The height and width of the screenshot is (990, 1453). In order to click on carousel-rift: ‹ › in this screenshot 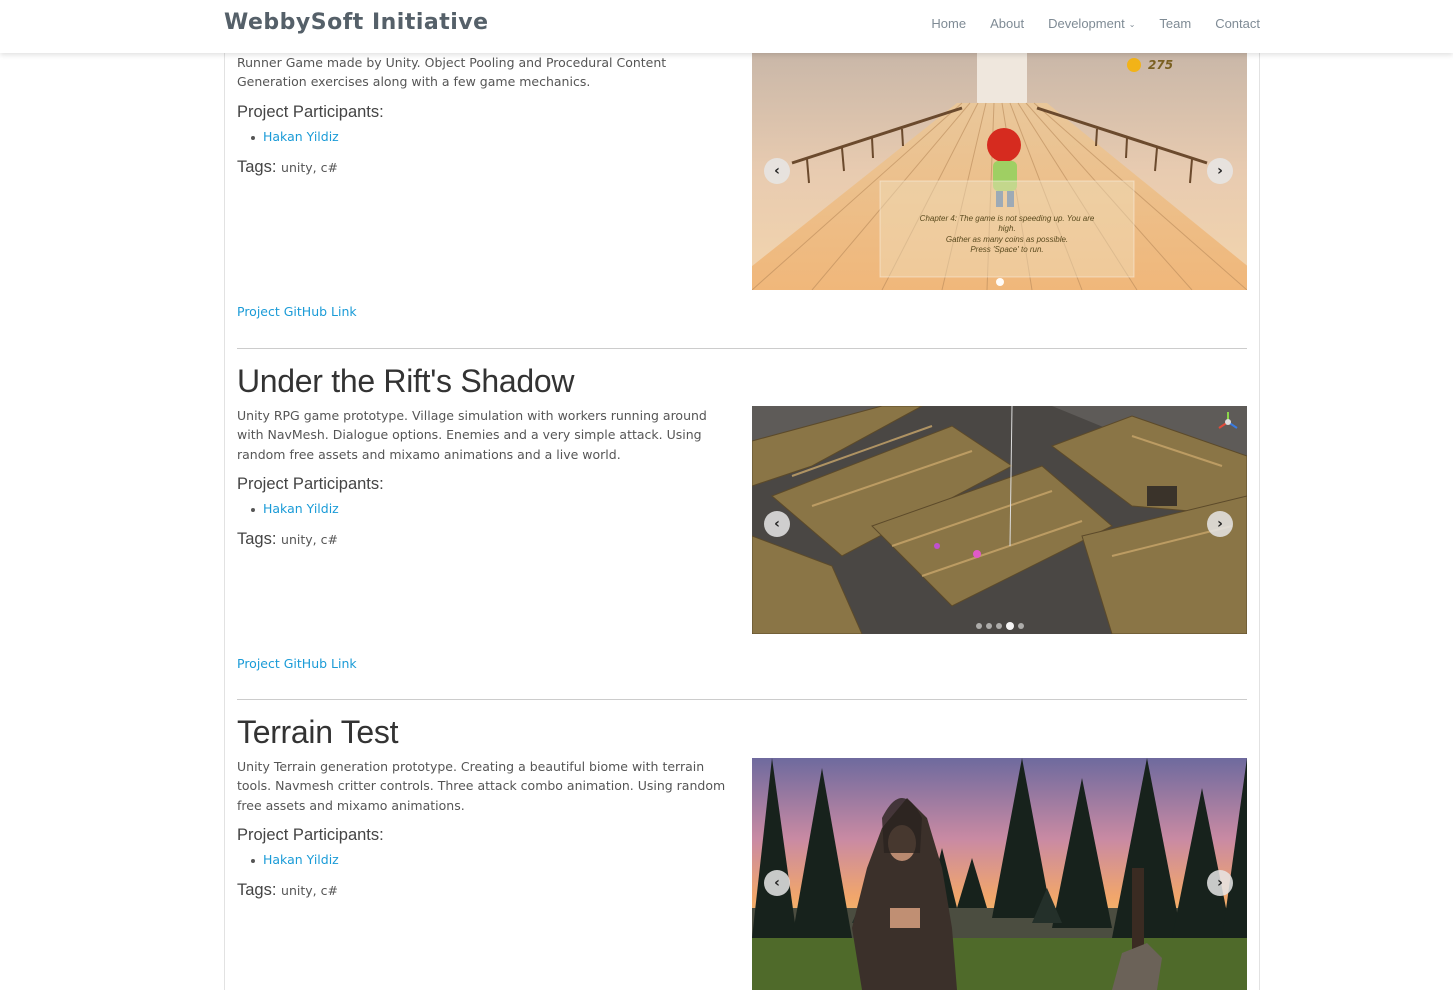, I will do `click(999, 520)`.